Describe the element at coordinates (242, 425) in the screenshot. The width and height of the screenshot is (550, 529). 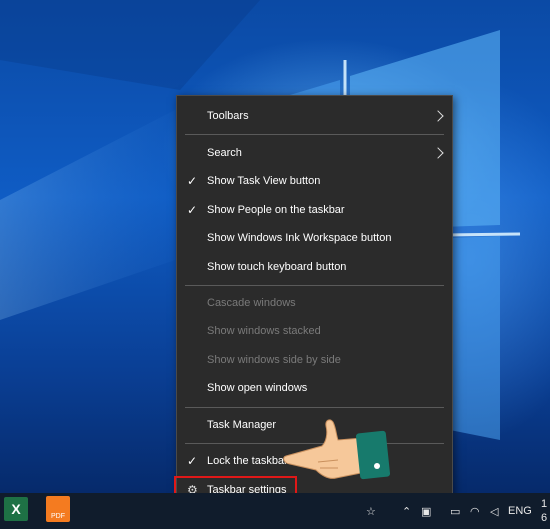
I see `menu-item-label: Task Manager` at that location.